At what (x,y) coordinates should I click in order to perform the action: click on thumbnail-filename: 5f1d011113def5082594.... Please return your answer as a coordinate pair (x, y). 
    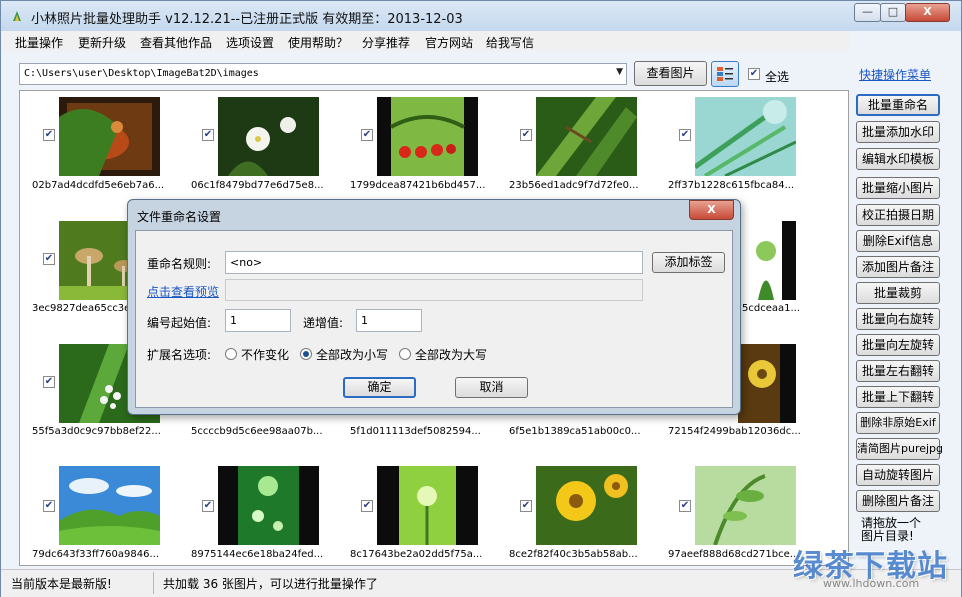
    Looking at the image, I should click on (415, 431).